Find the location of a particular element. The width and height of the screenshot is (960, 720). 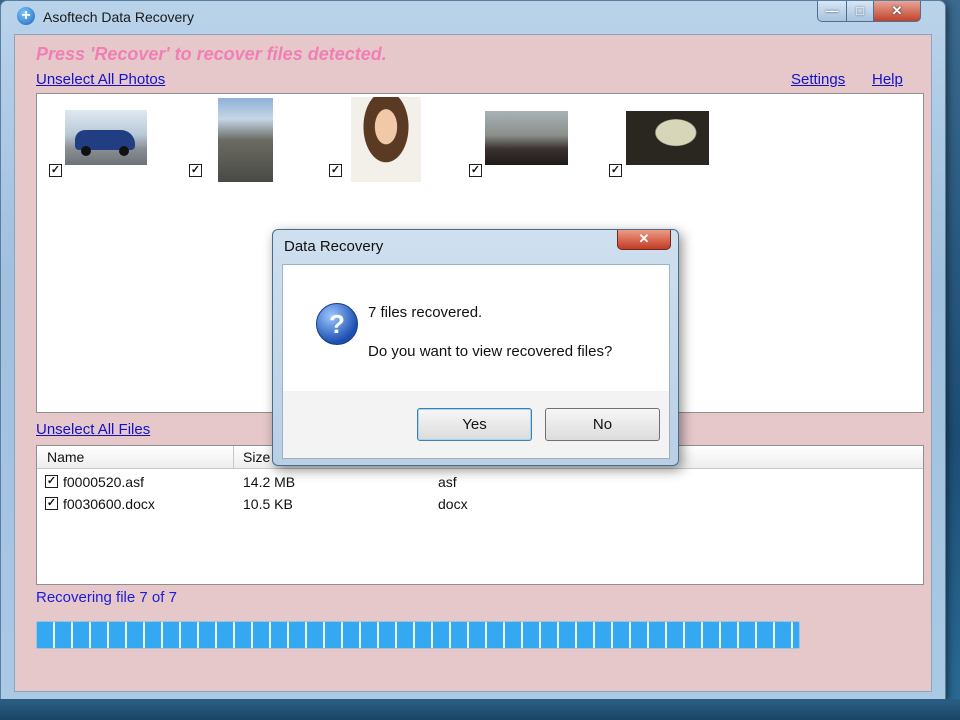

file-row: ✓ f0000520.asf 14.2 MB asf is located at coordinates (480, 482).